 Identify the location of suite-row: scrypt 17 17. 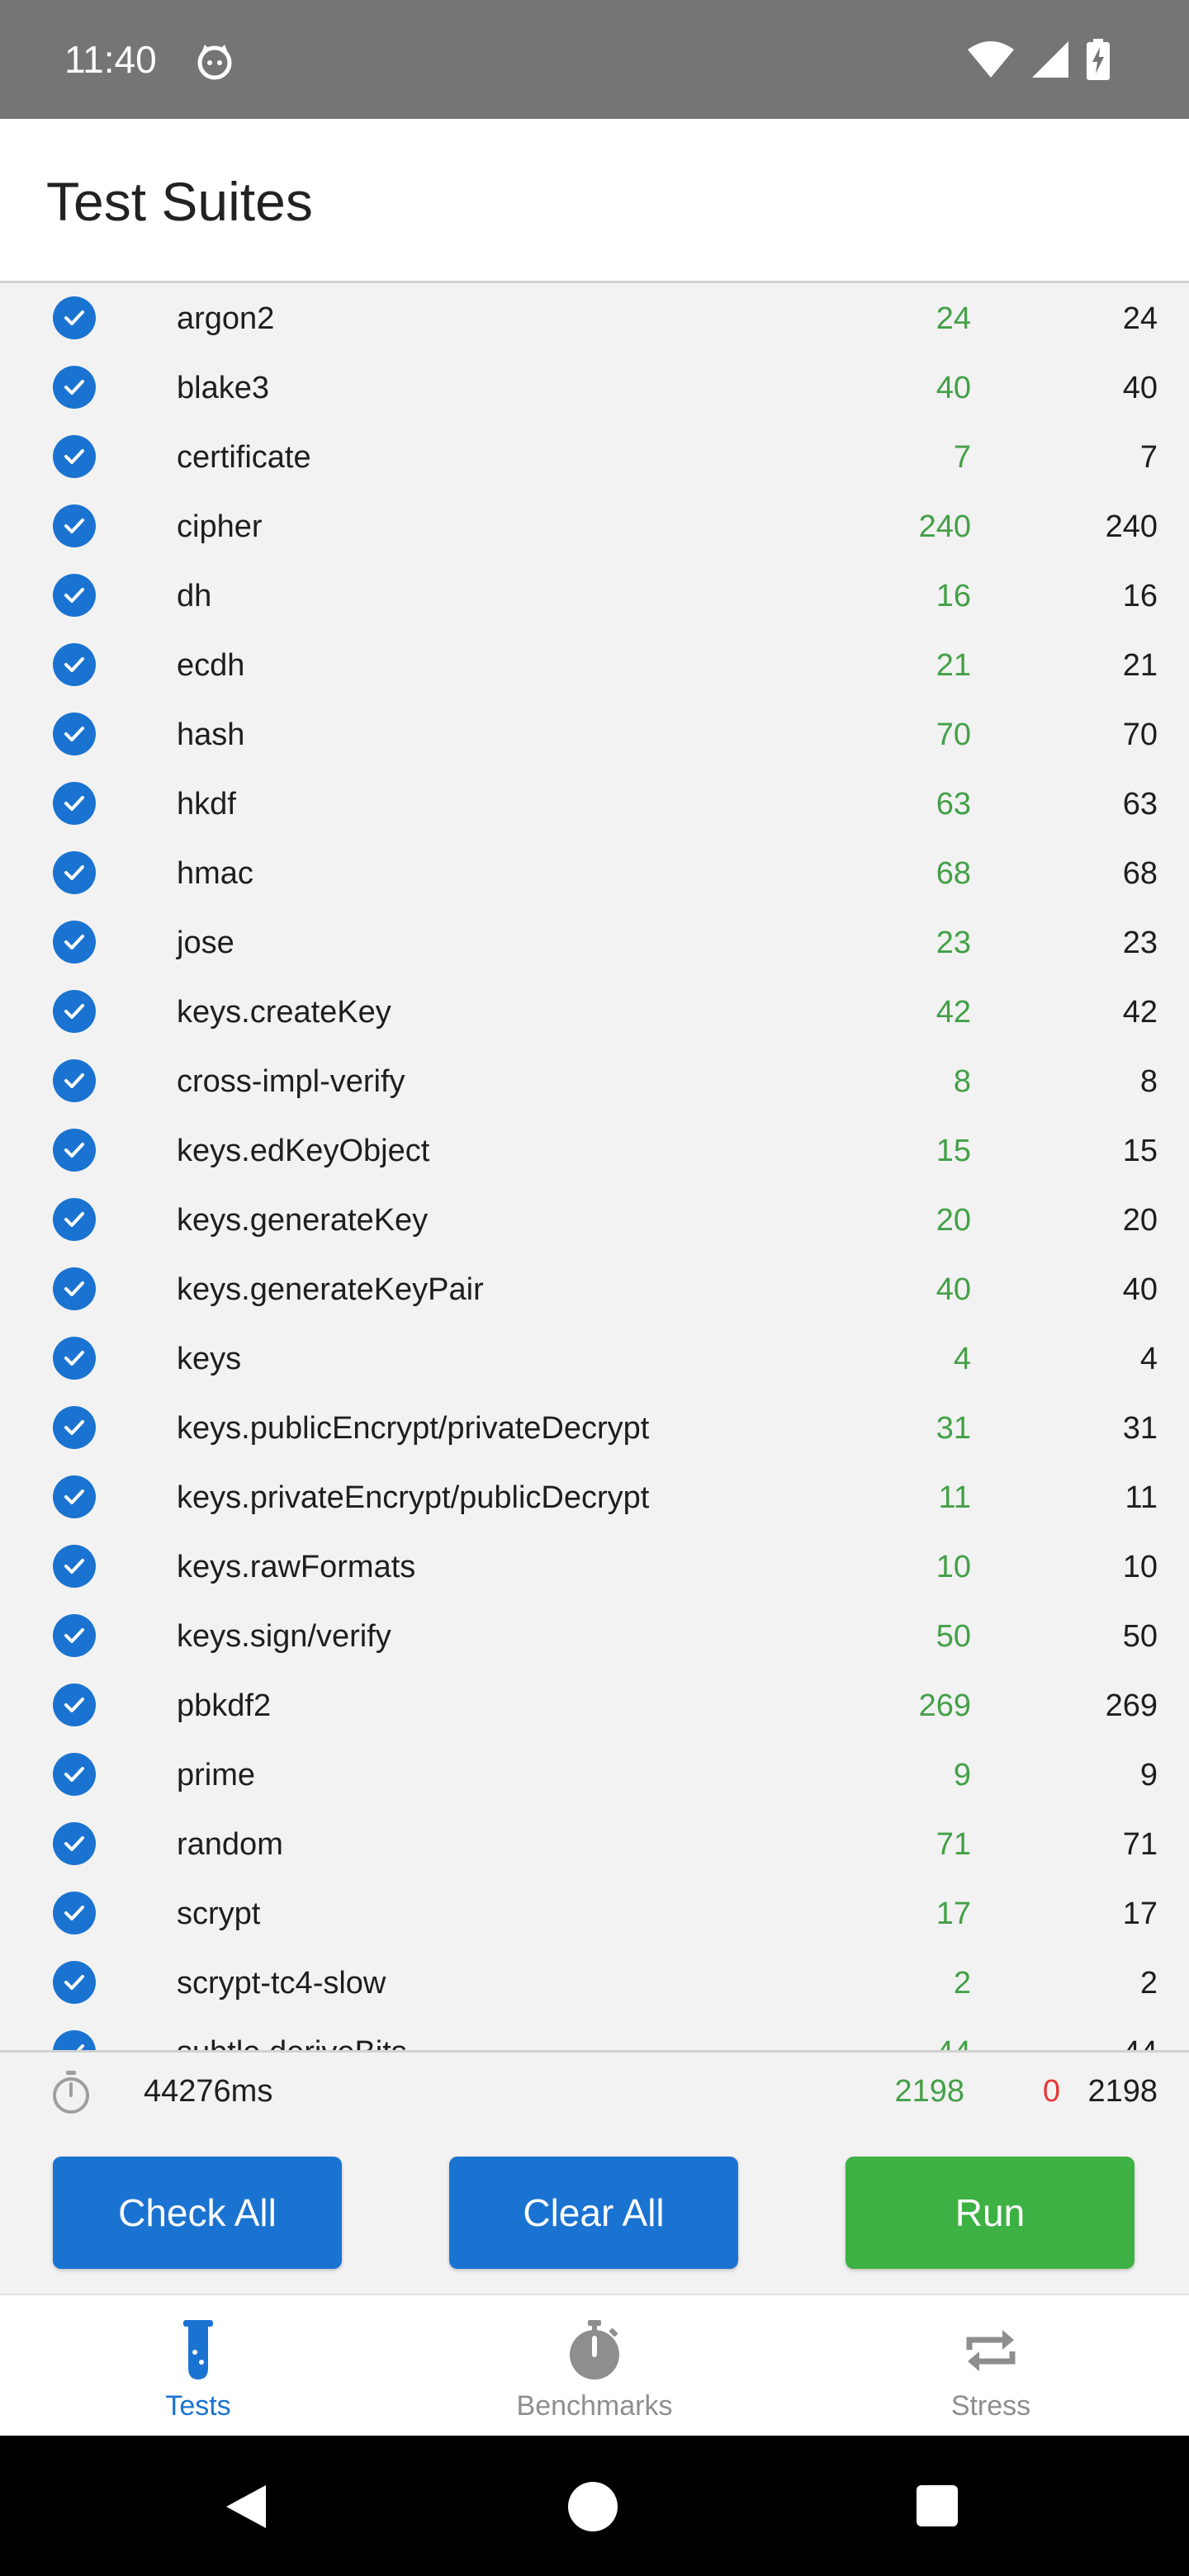
(594, 1914).